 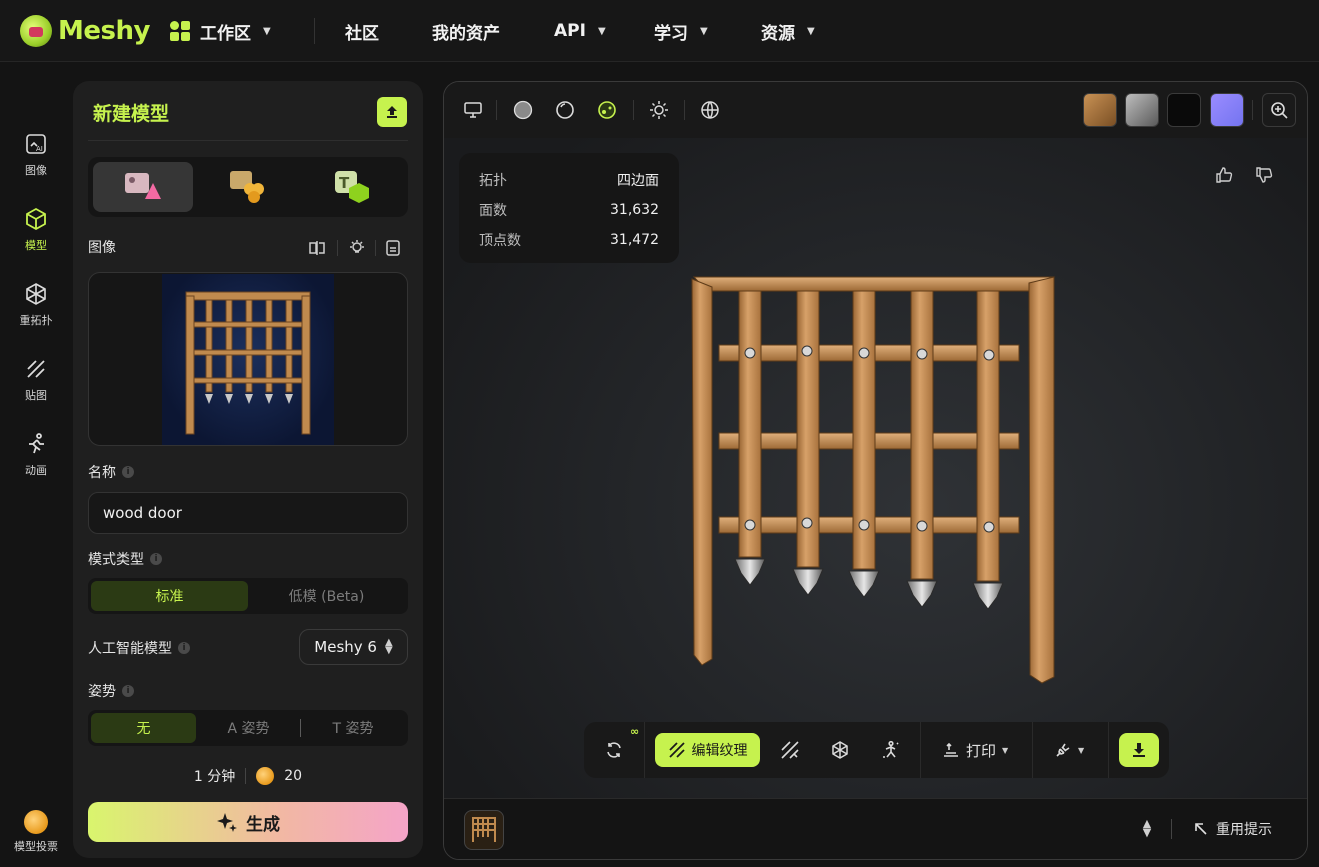 What do you see at coordinates (1063, 750) in the screenshot?
I see `plug-icon` at bounding box center [1063, 750].